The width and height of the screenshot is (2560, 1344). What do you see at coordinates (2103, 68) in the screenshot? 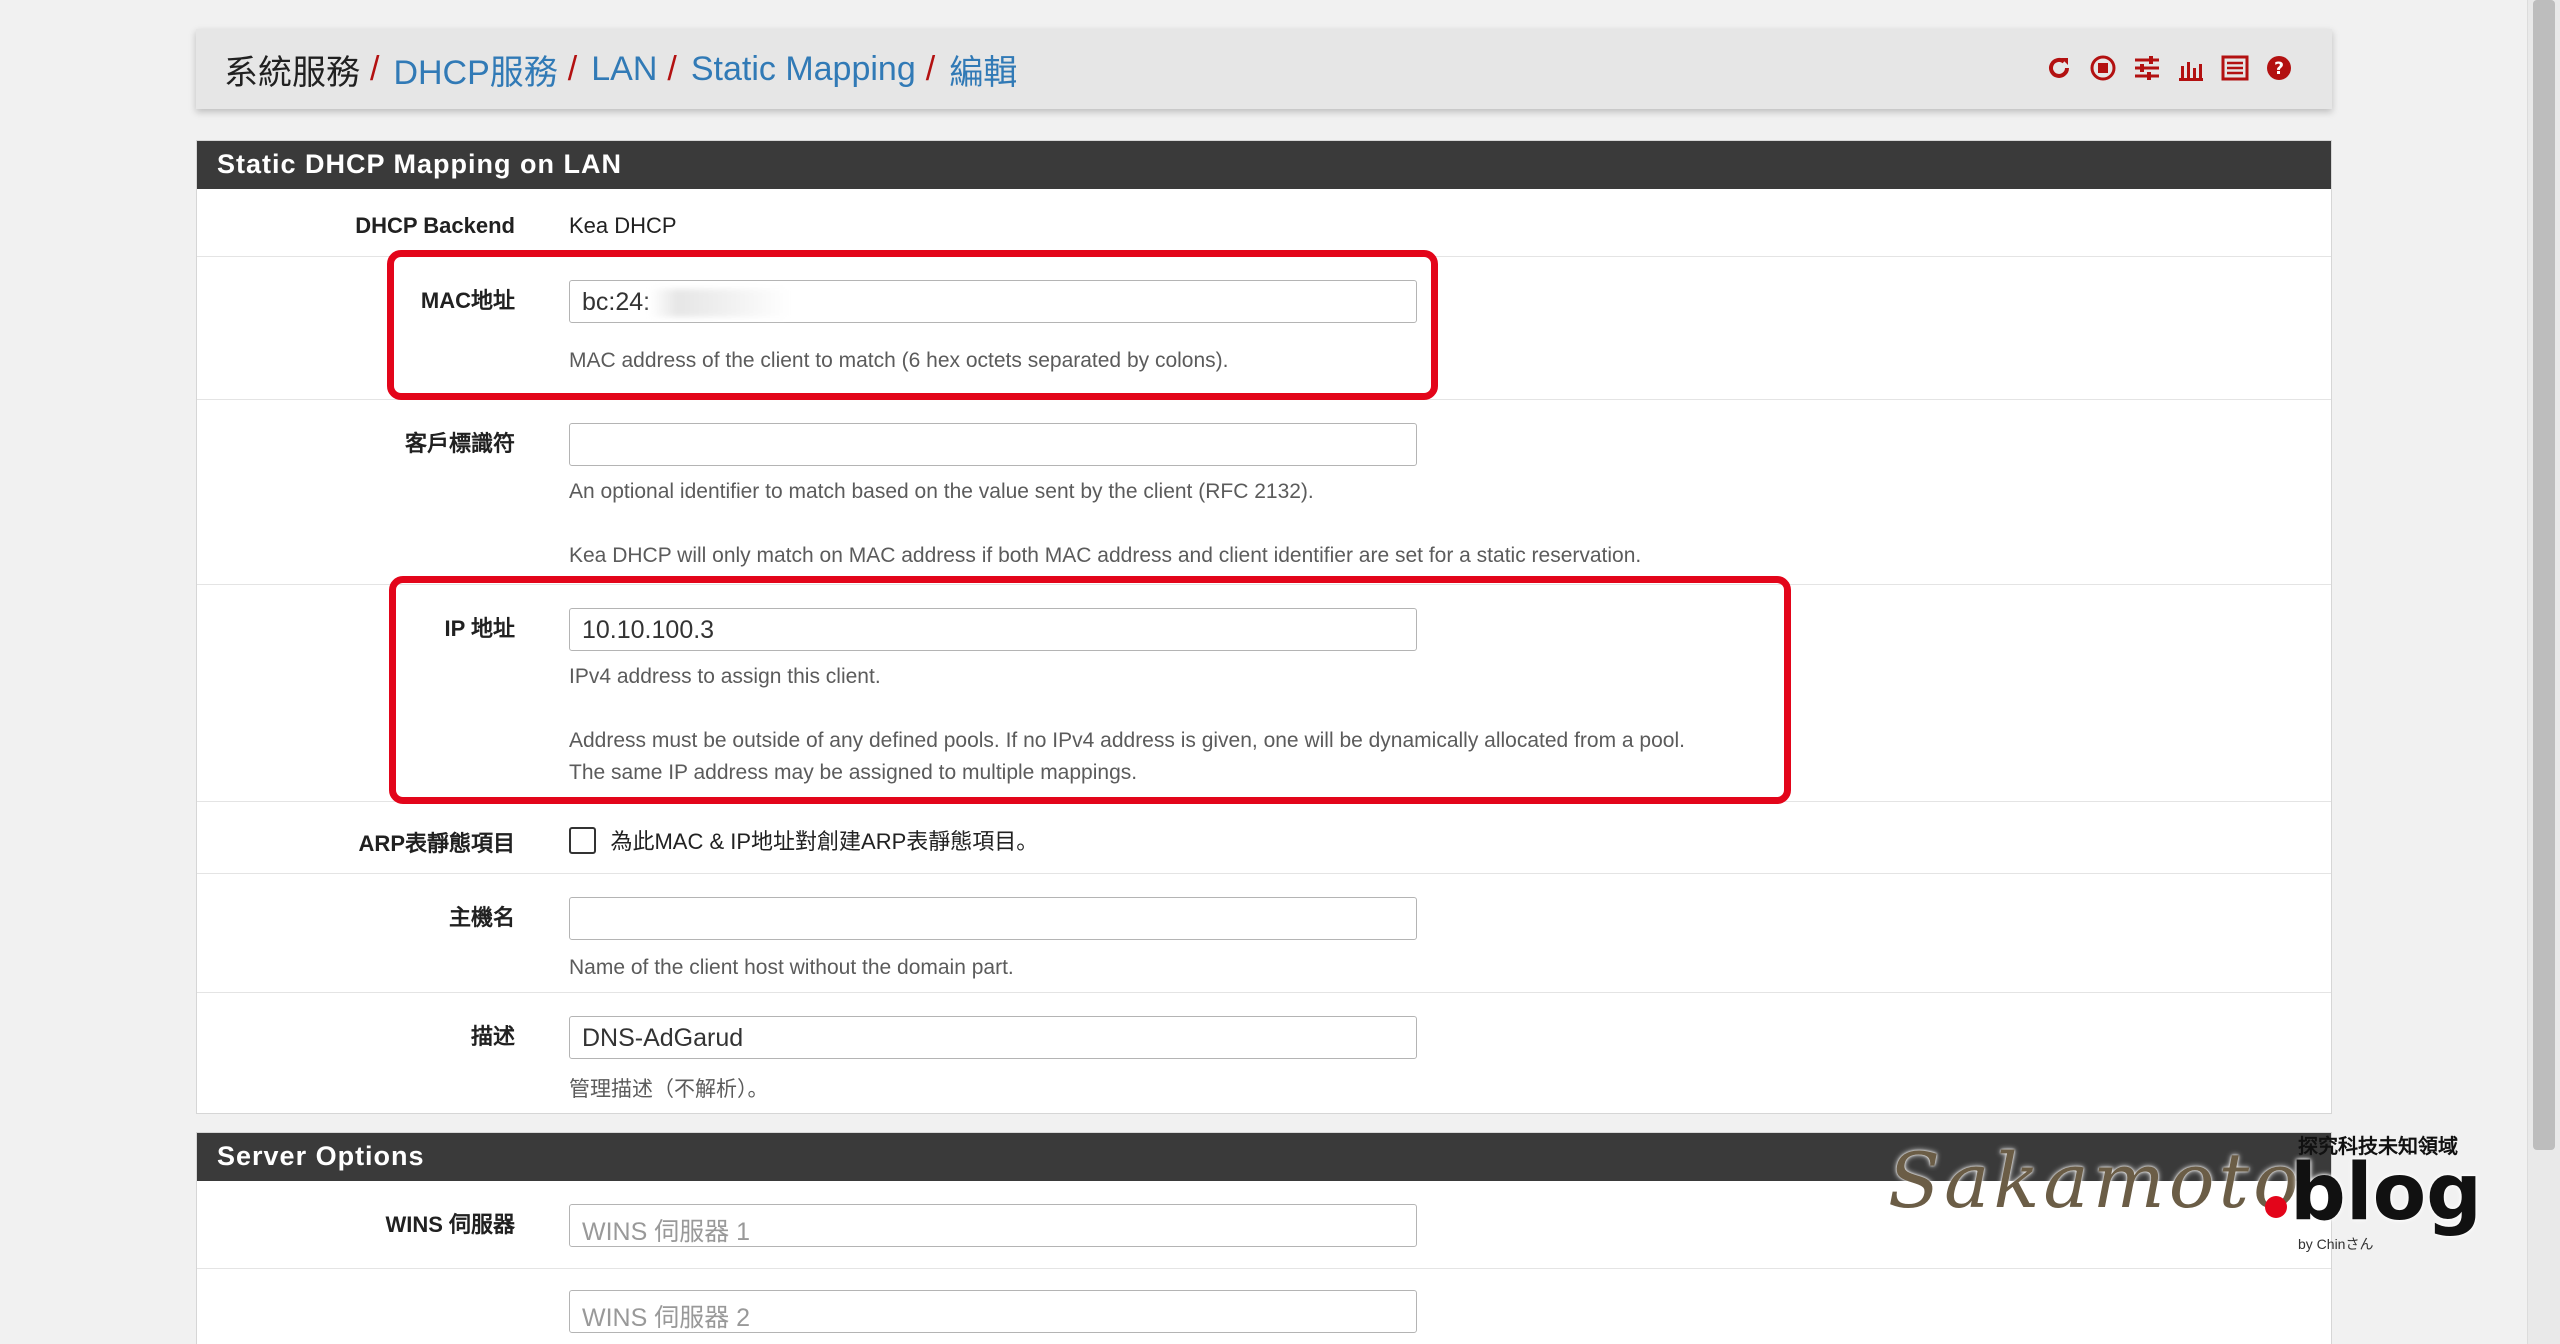
I see `stop-icon` at bounding box center [2103, 68].